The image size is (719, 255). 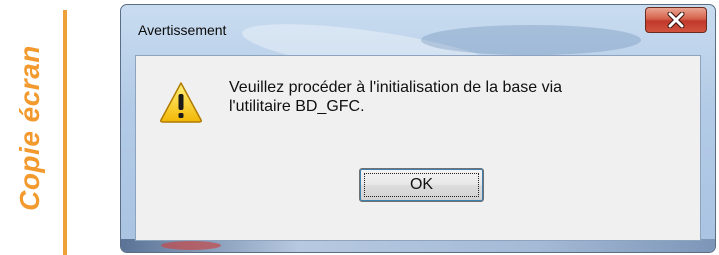 I want to click on caption-text: Copie écran, so click(x=29, y=128).